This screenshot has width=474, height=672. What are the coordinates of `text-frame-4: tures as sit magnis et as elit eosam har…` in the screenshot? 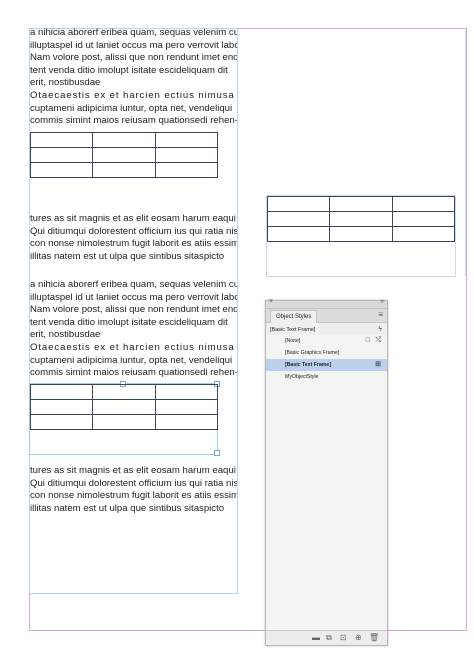 It's located at (133, 490).